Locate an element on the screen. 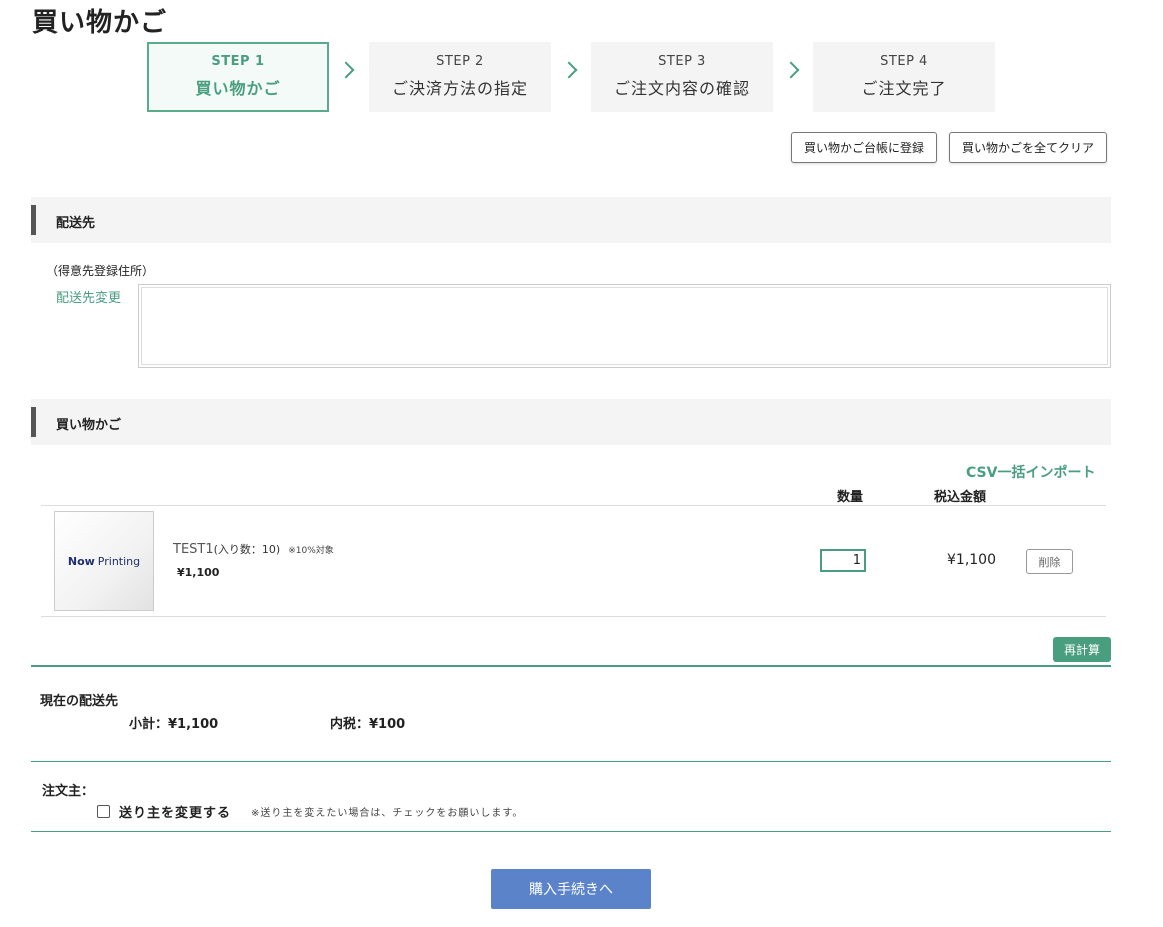 The image size is (1163, 927). step-label: ご注文完了 is located at coordinates (904, 88).